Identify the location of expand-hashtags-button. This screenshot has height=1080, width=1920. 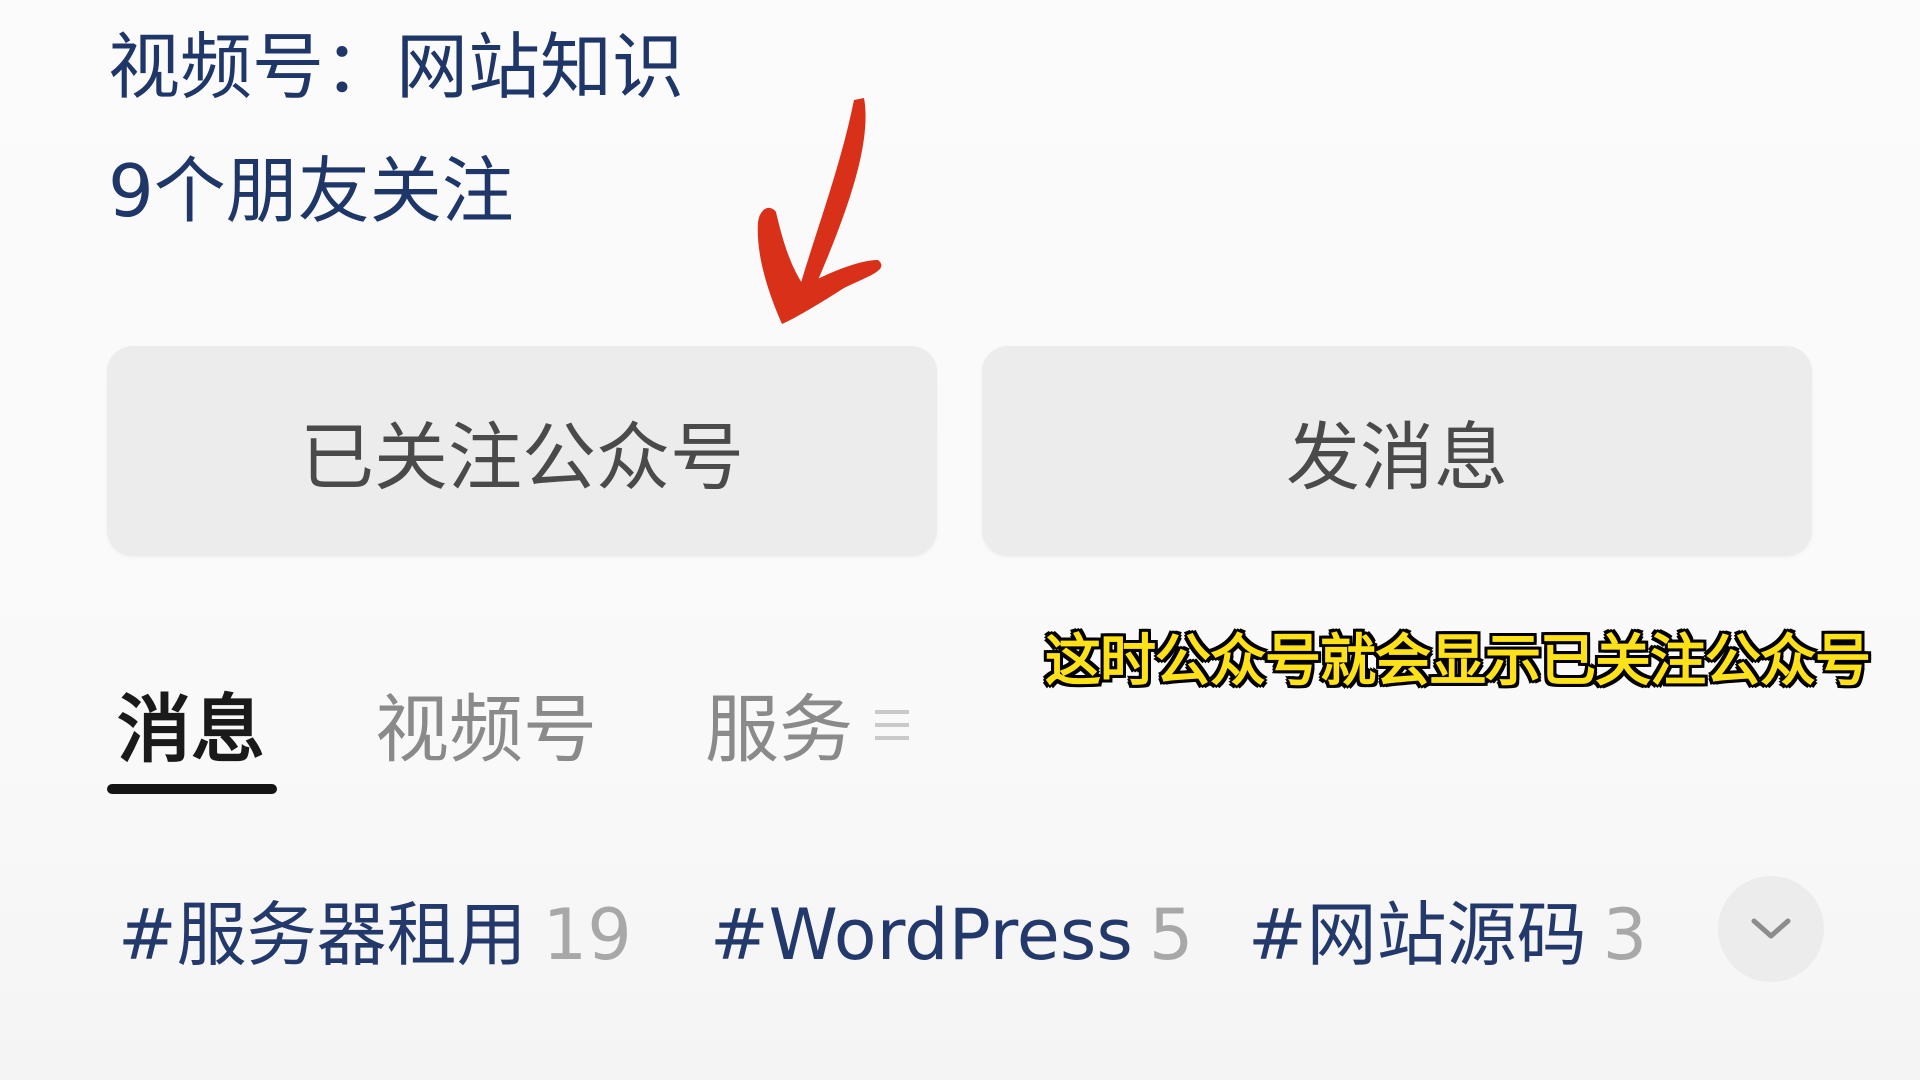
(1771, 929).